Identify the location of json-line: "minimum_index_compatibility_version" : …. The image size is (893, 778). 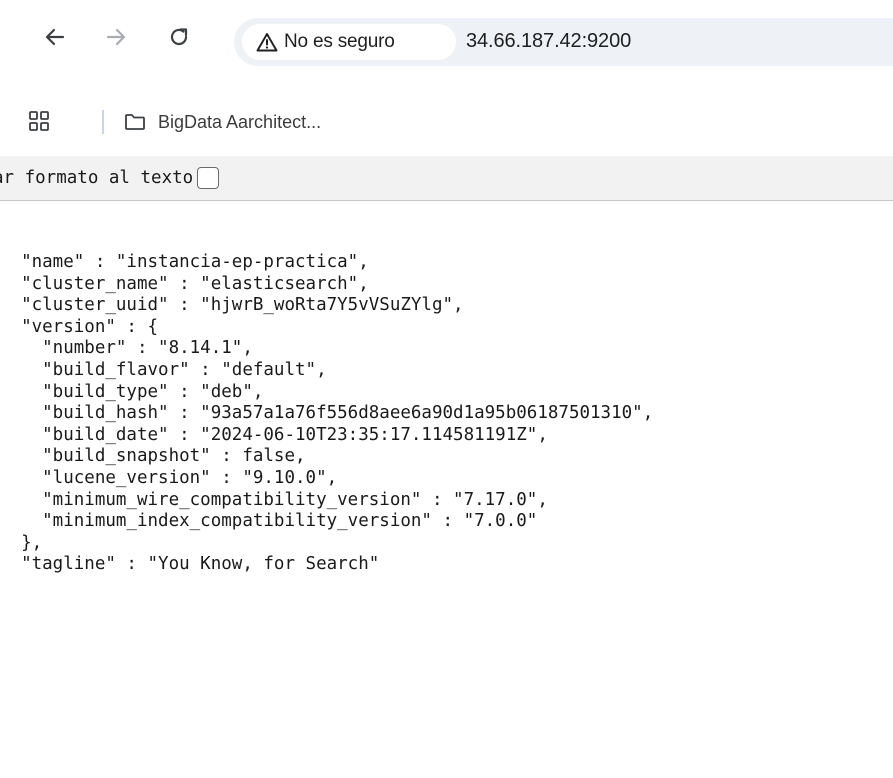
(269, 521).